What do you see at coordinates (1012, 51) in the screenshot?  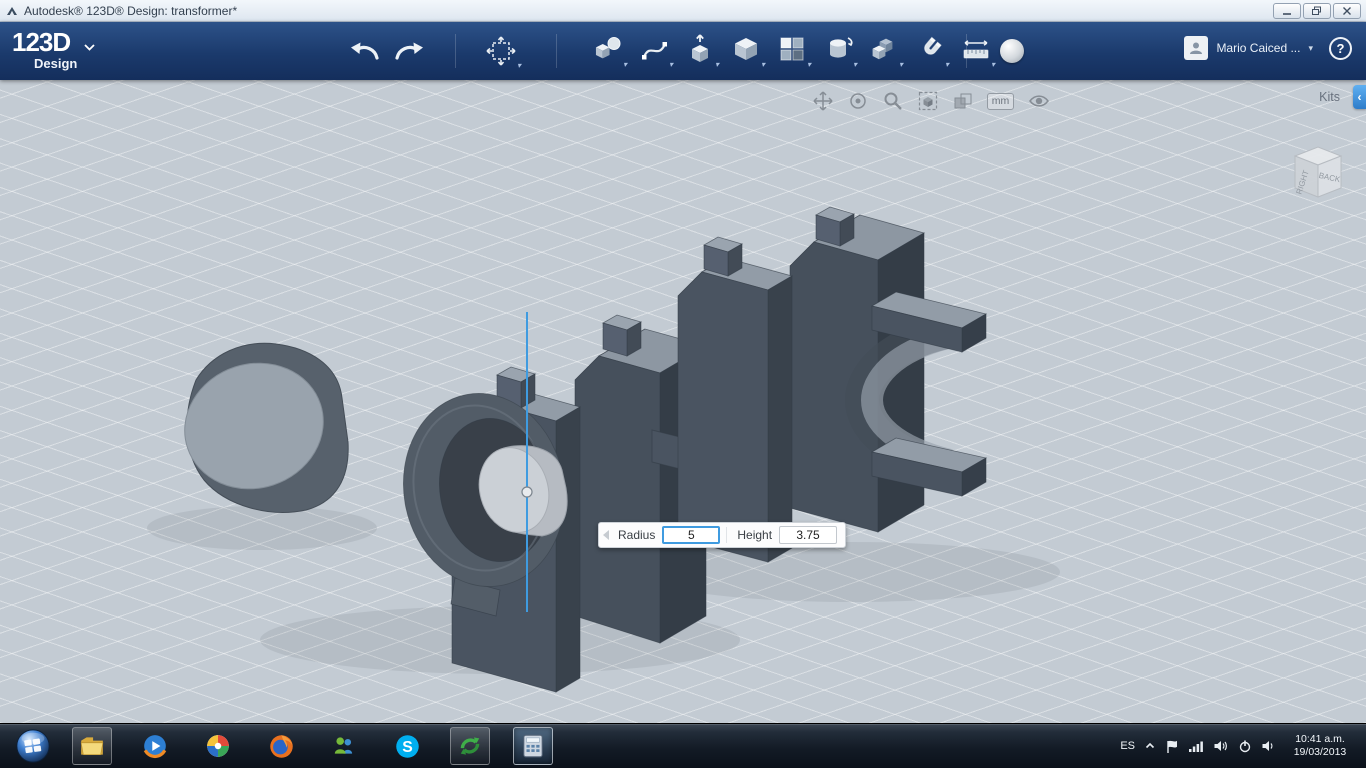 I see `material-sphere-icon` at bounding box center [1012, 51].